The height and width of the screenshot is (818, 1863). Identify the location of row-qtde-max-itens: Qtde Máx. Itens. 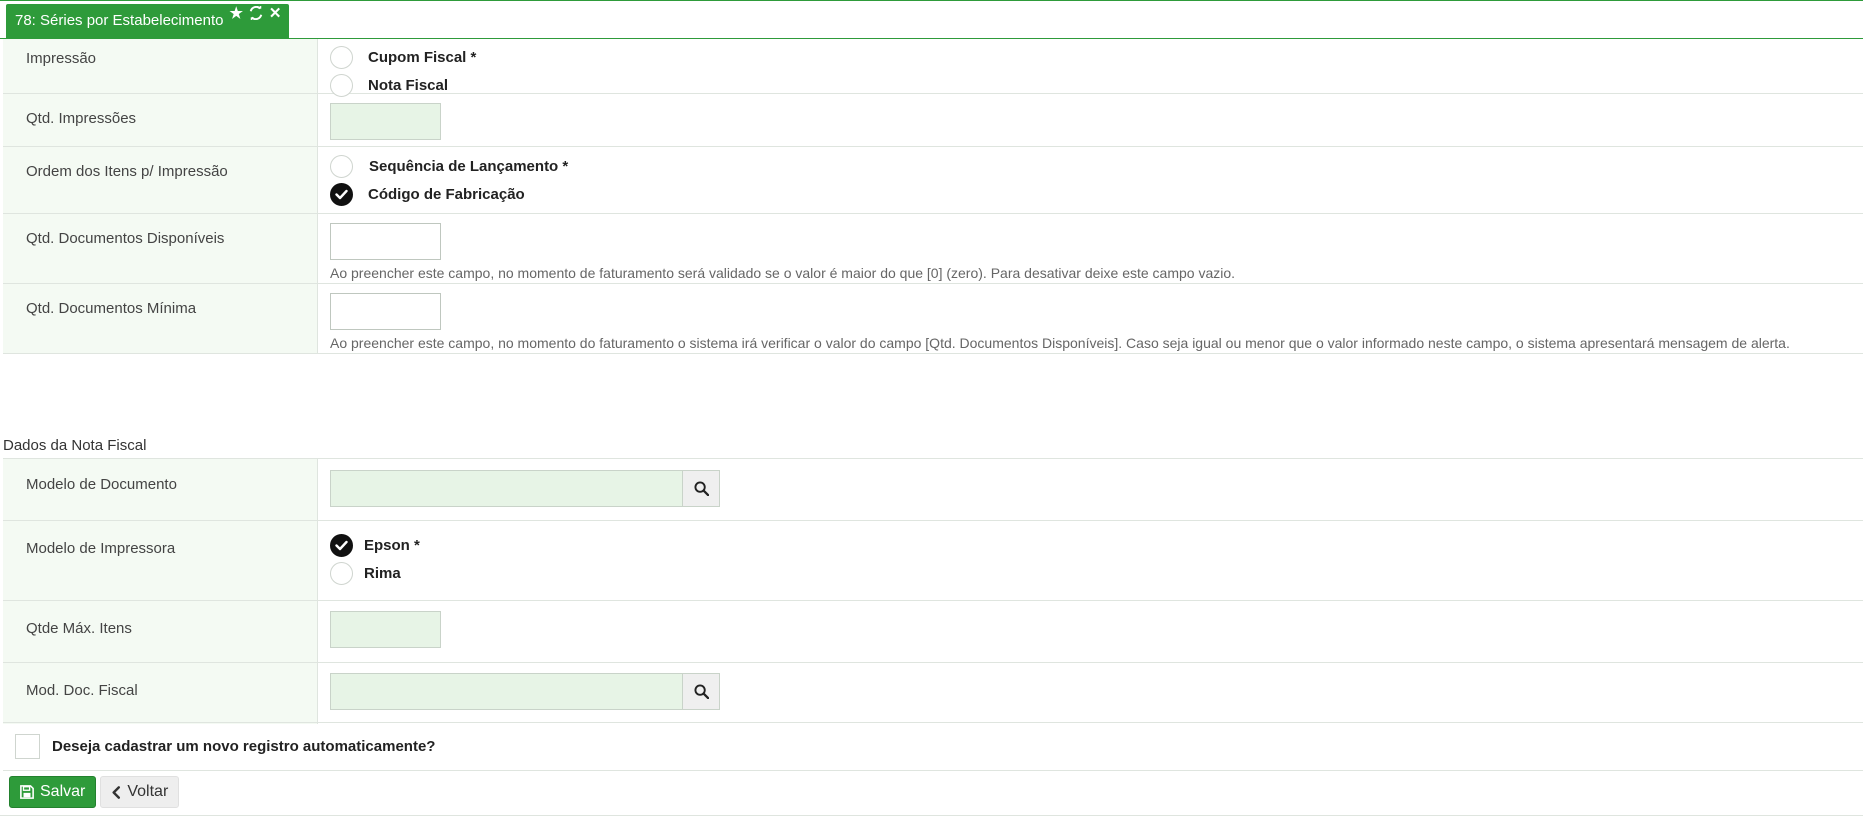
(933, 632).